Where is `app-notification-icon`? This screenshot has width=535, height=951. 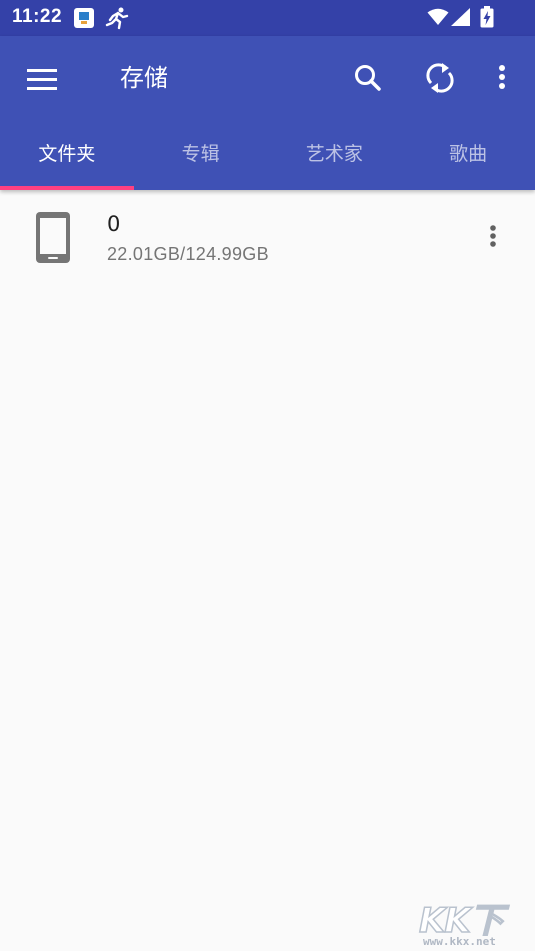 app-notification-icon is located at coordinates (84, 18).